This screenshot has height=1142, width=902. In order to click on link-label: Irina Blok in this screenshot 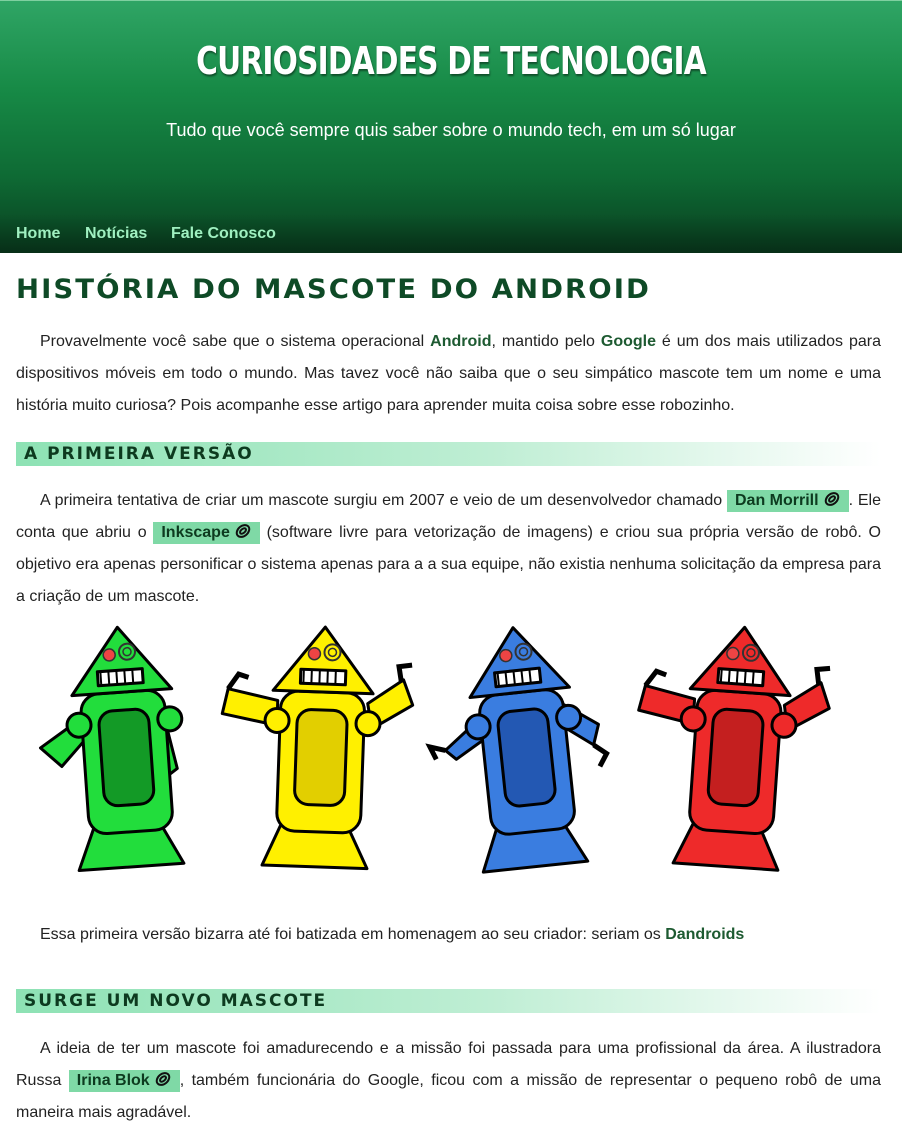, I will do `click(113, 1080)`.